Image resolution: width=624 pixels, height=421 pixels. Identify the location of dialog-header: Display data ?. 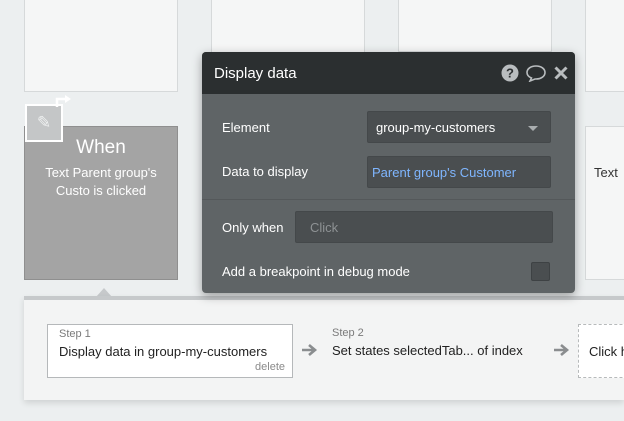
(388, 73).